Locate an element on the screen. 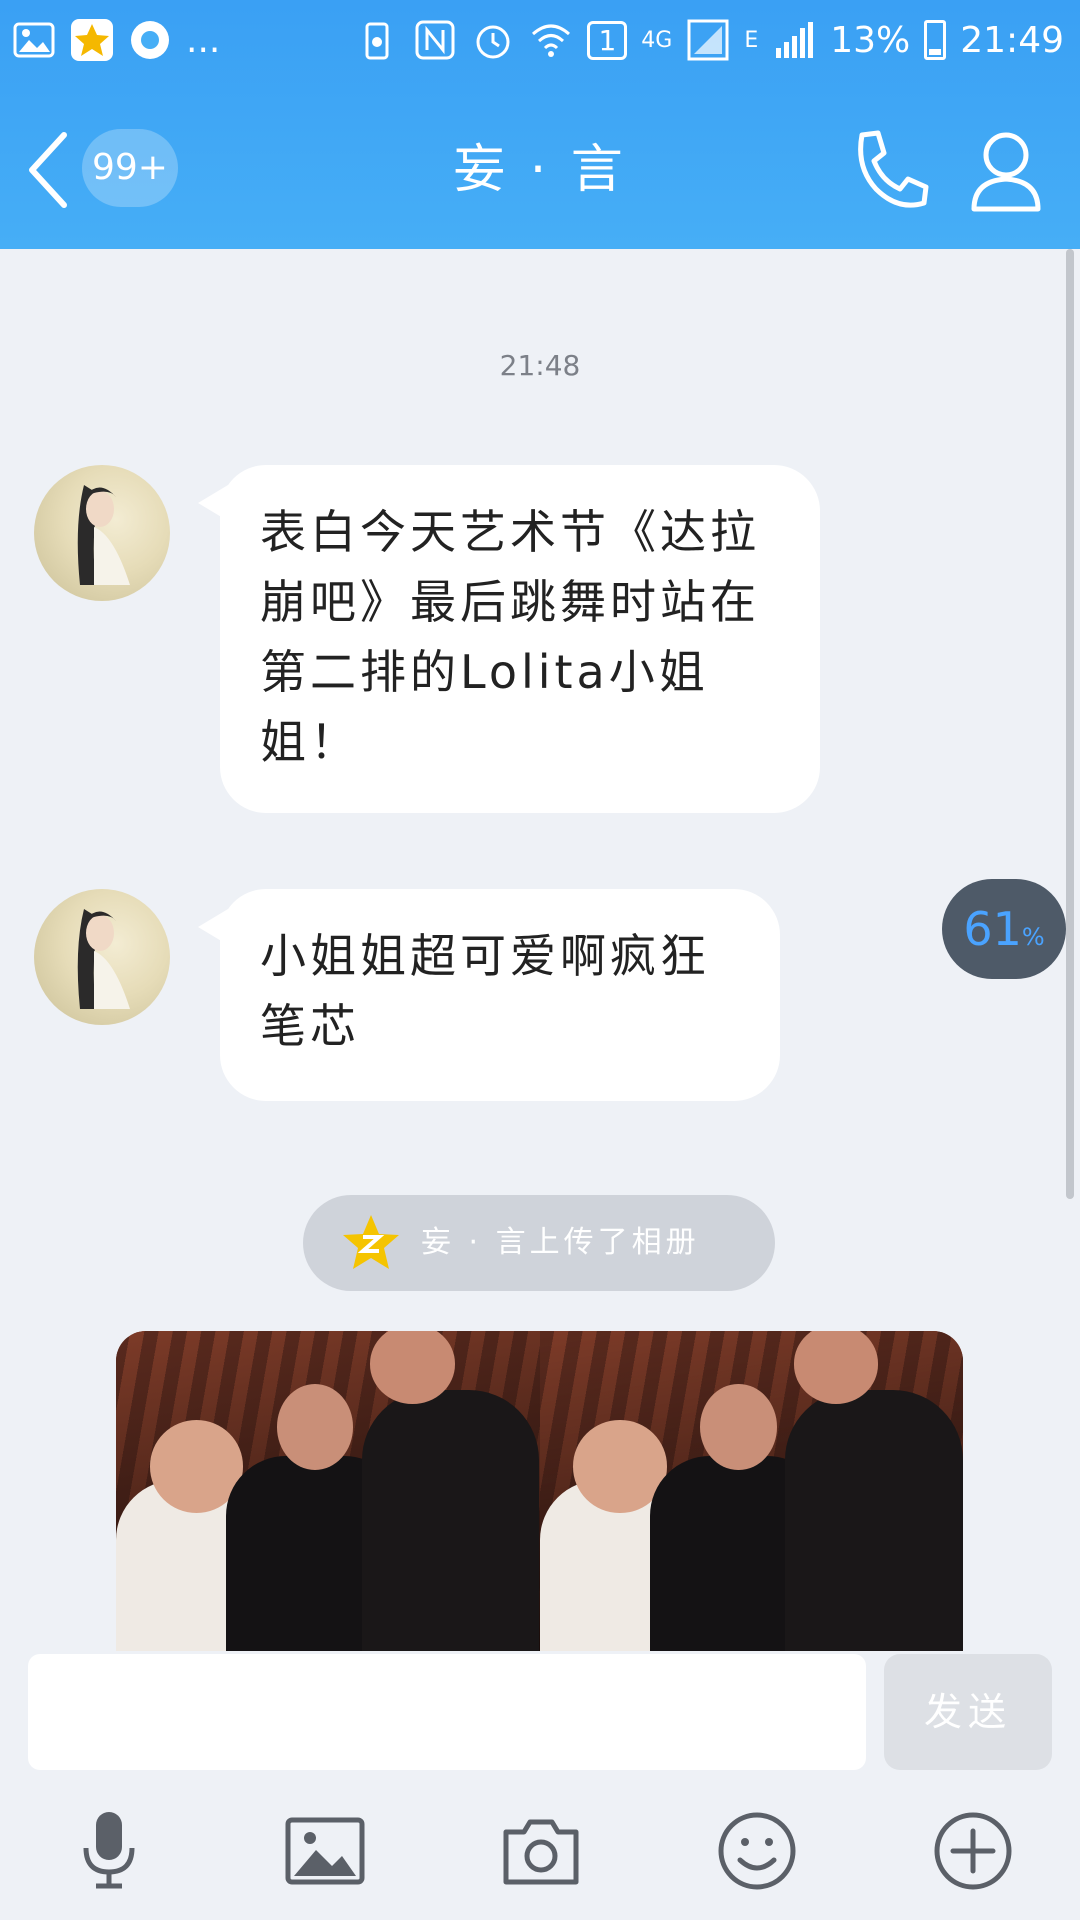  message-timestamp: 21:48 is located at coordinates (540, 365).